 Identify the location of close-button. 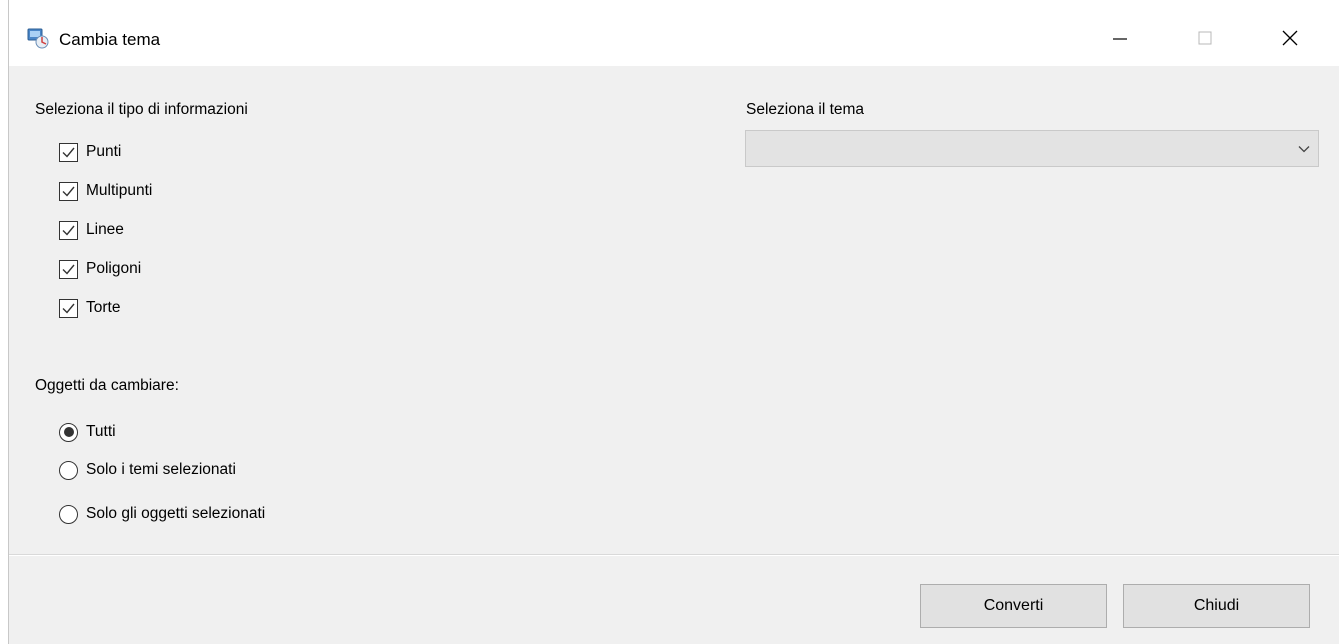
(1290, 38).